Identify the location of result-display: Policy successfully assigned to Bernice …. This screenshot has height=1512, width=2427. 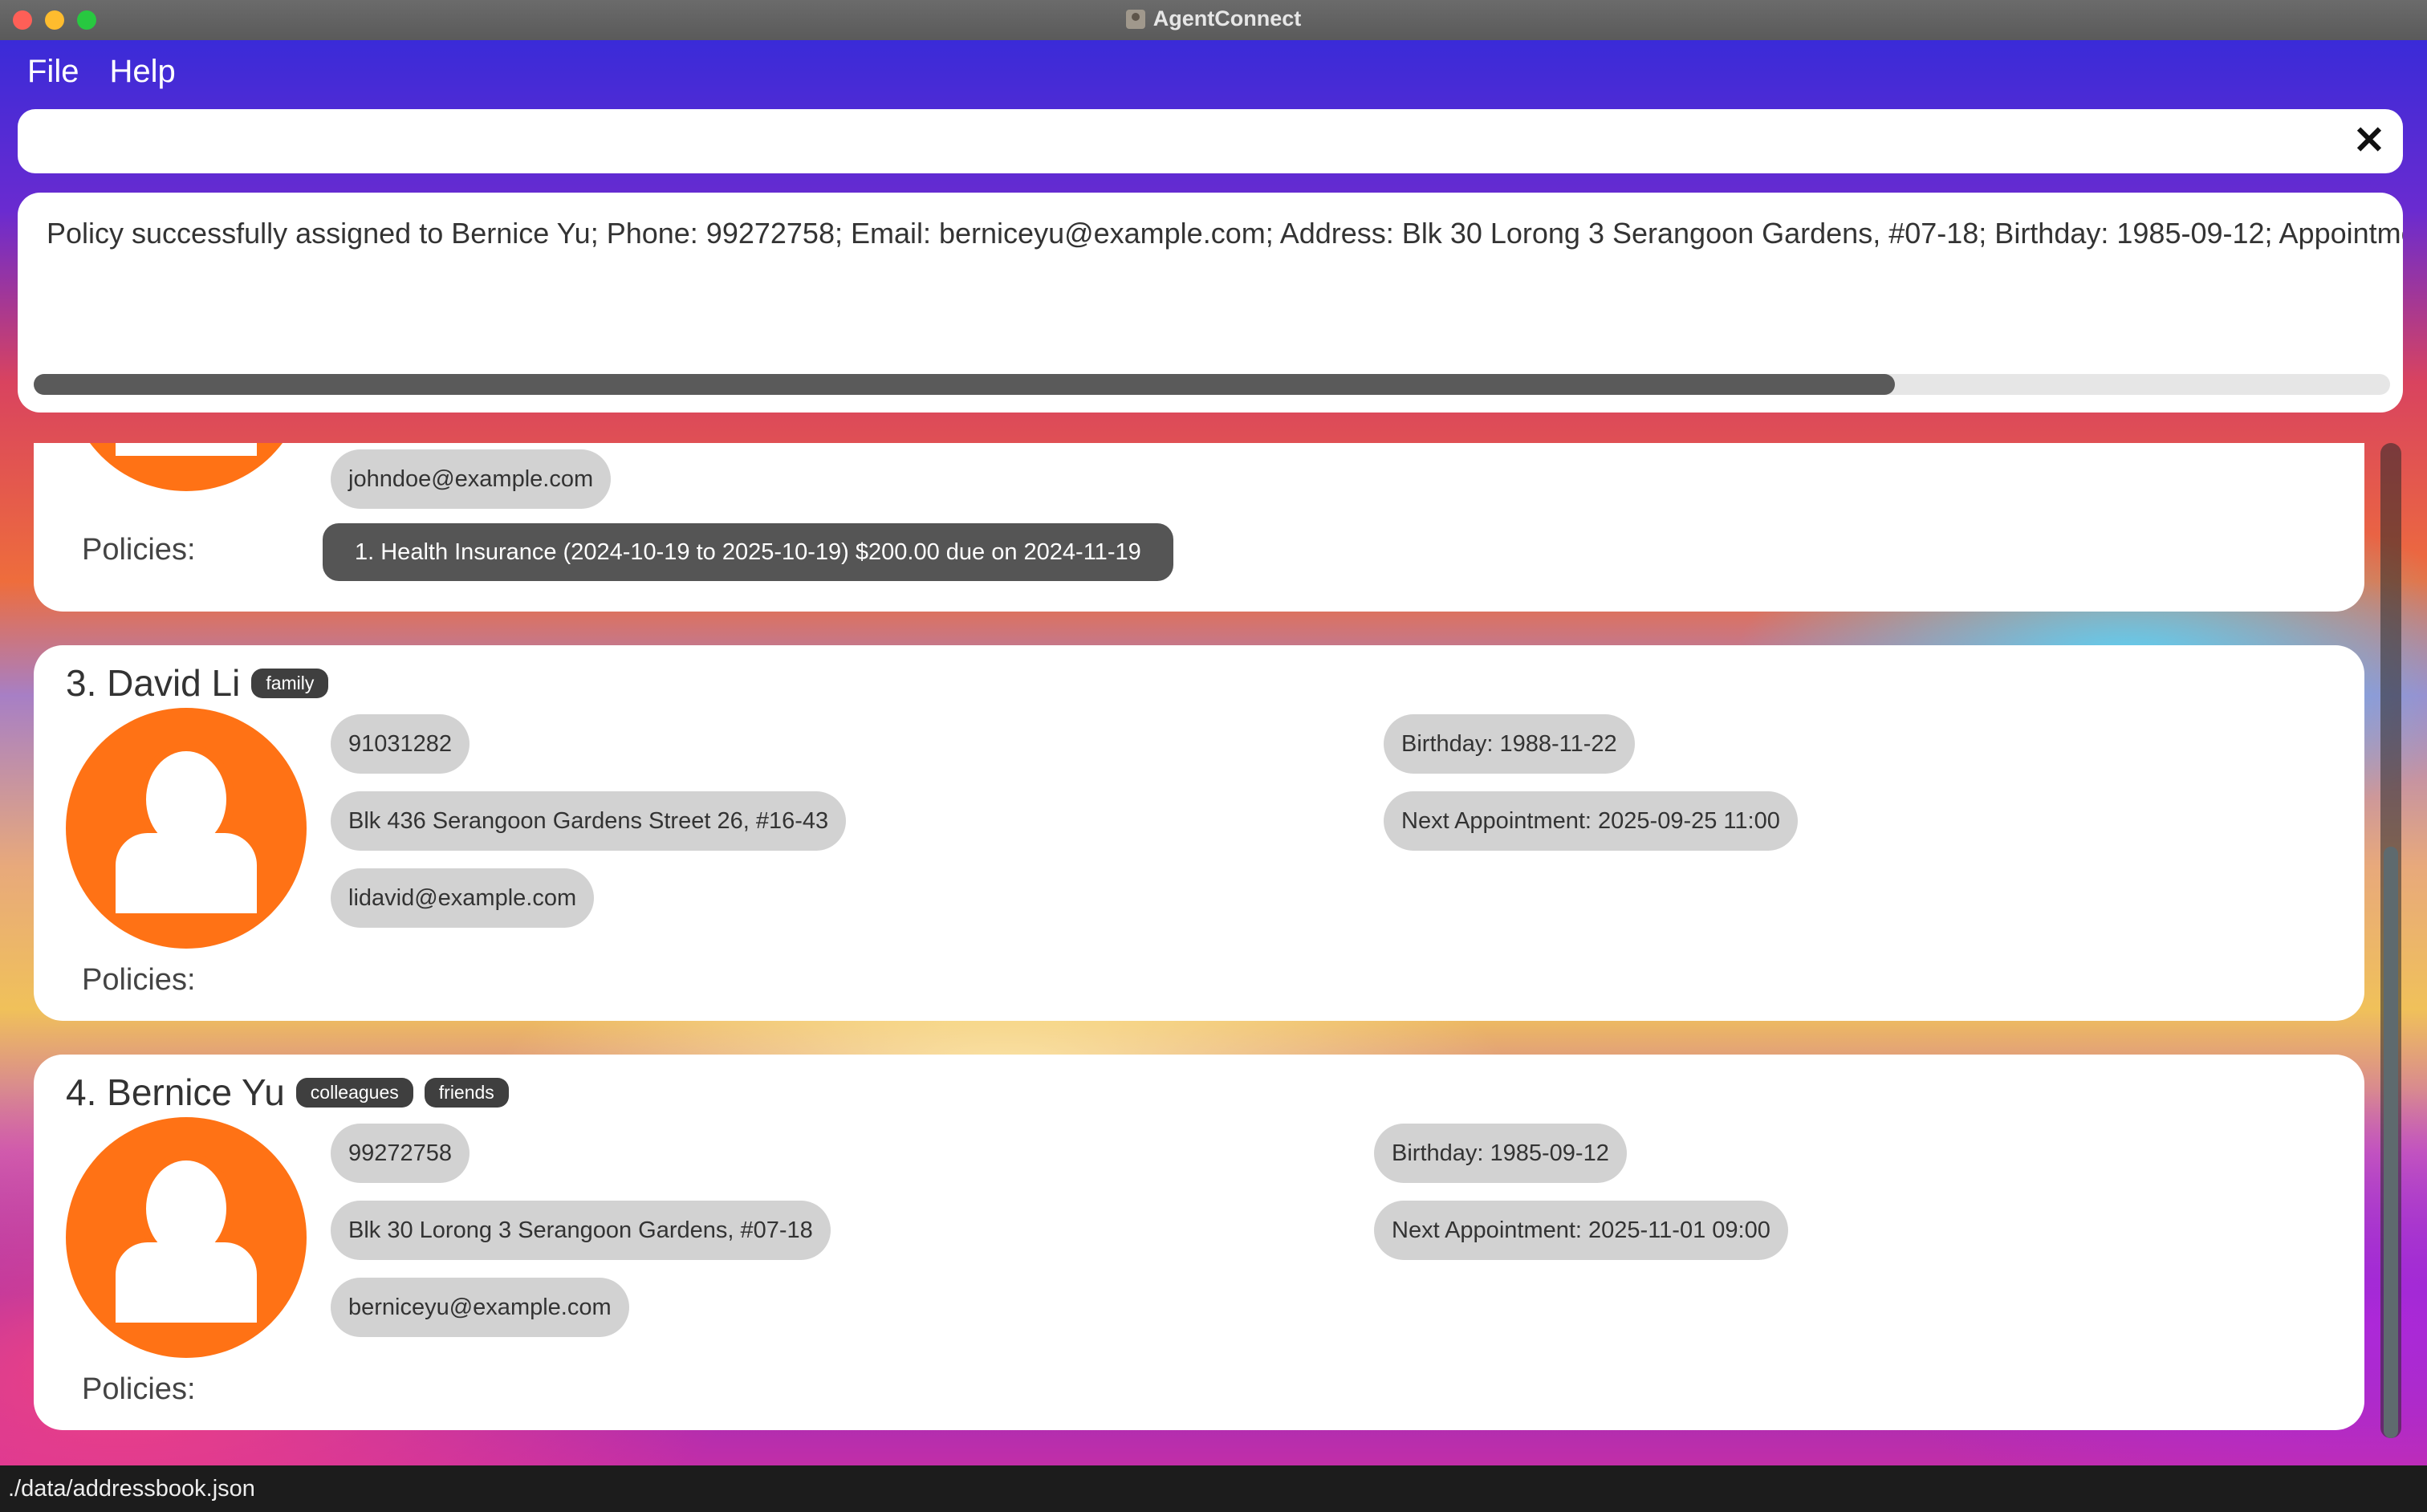
(1210, 303).